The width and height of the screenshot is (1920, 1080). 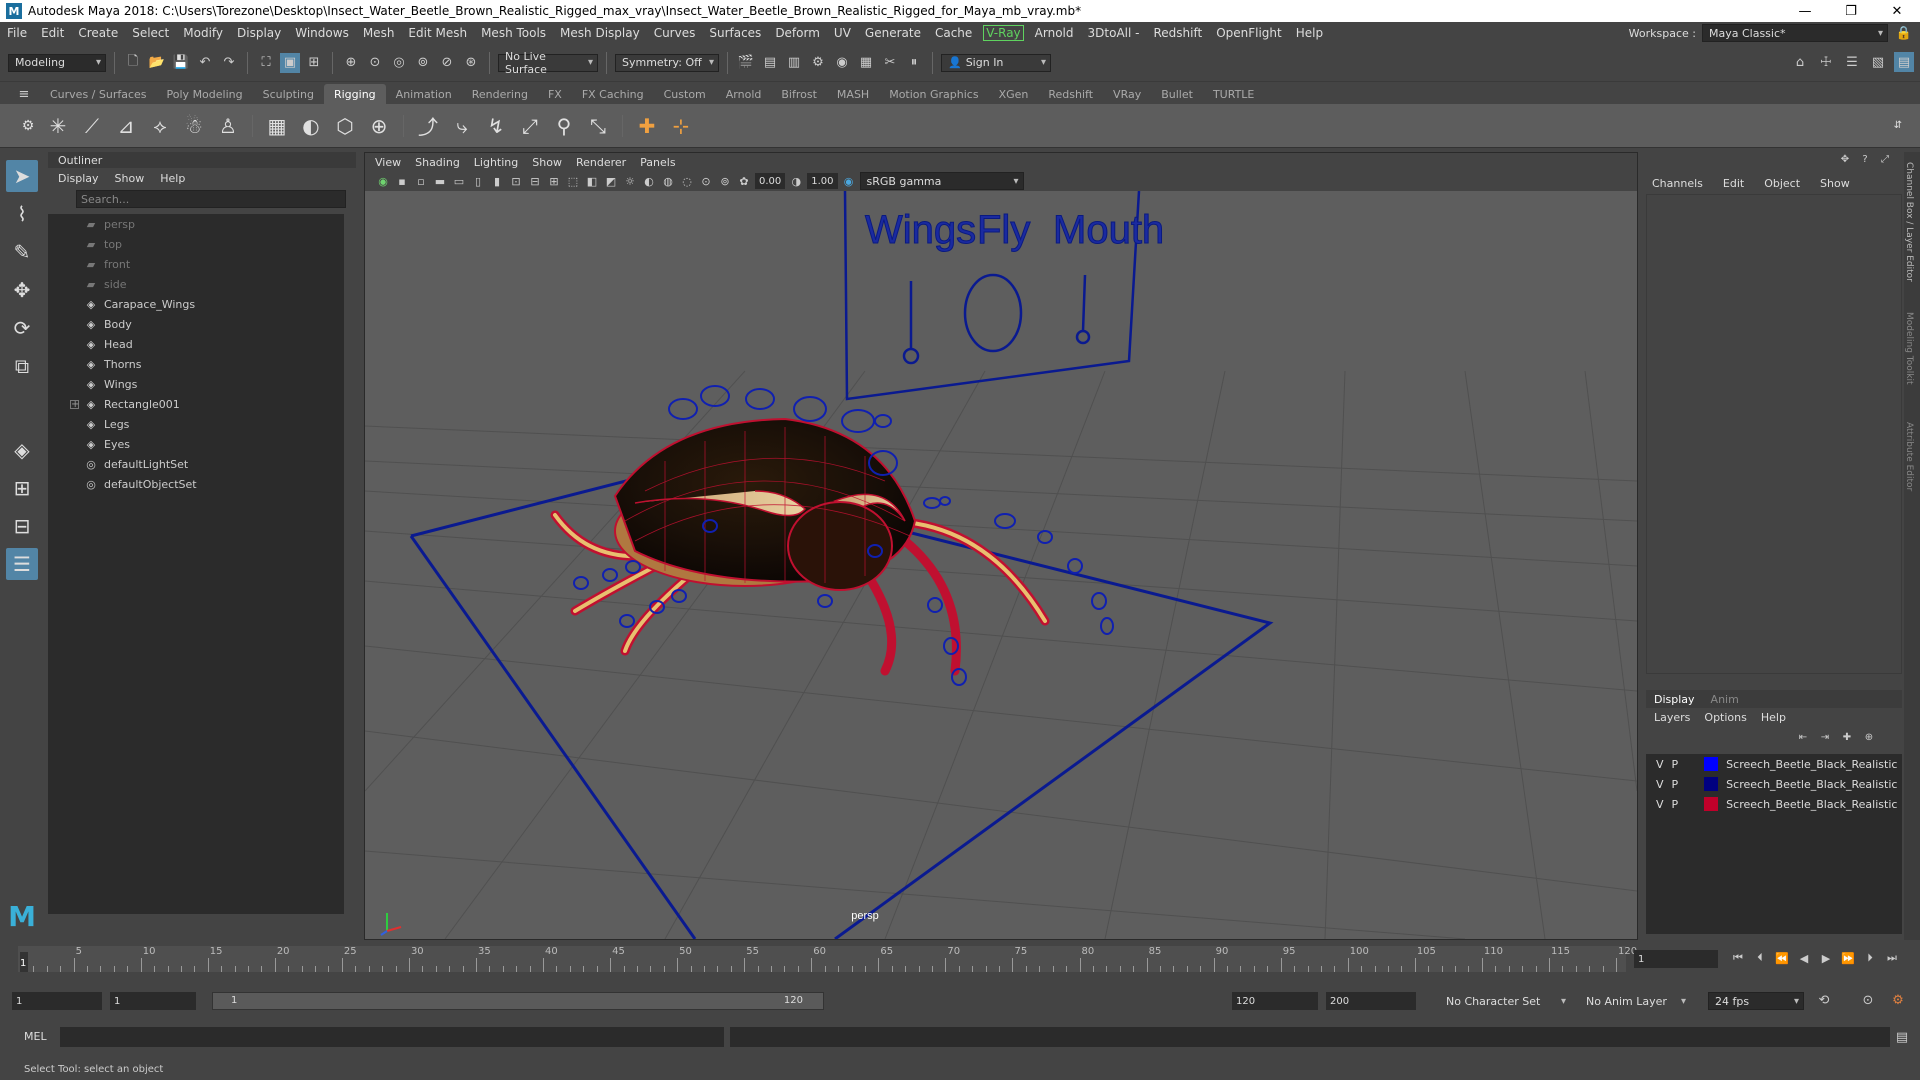 What do you see at coordinates (314, 63) in the screenshot?
I see `select-component-icon: ⊞` at bounding box center [314, 63].